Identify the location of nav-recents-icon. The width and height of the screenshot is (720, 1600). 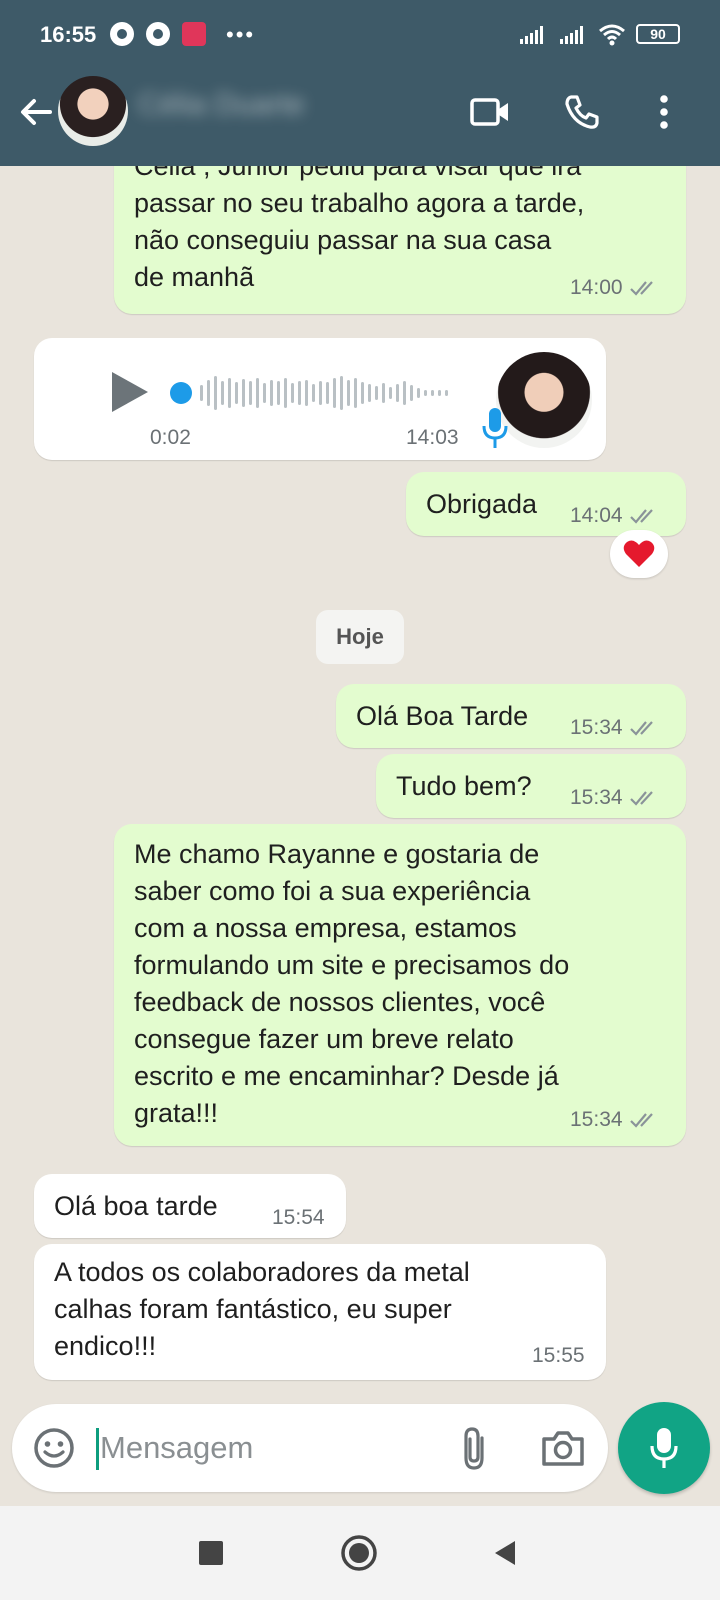
(211, 1553).